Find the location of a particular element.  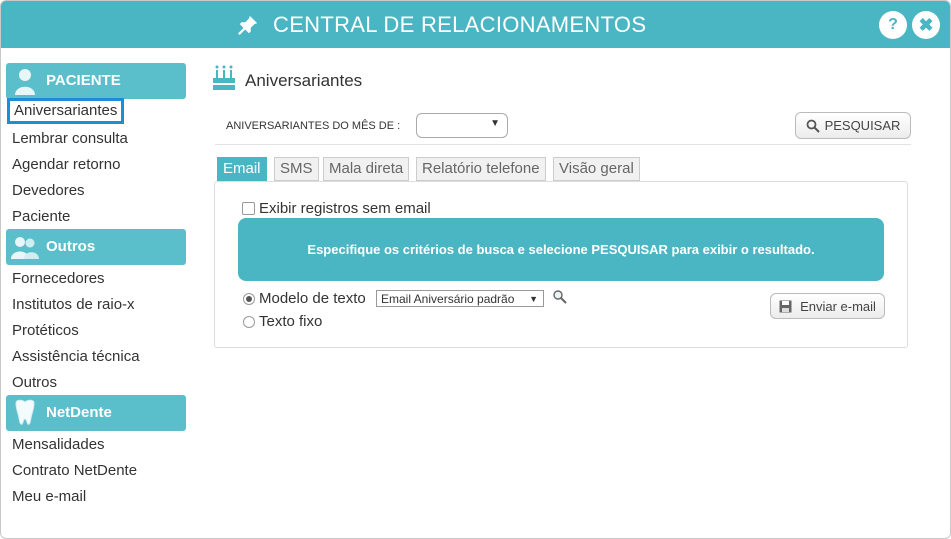

sidebar-item-agendar-retorno: Agendar retorno is located at coordinates (66, 164).